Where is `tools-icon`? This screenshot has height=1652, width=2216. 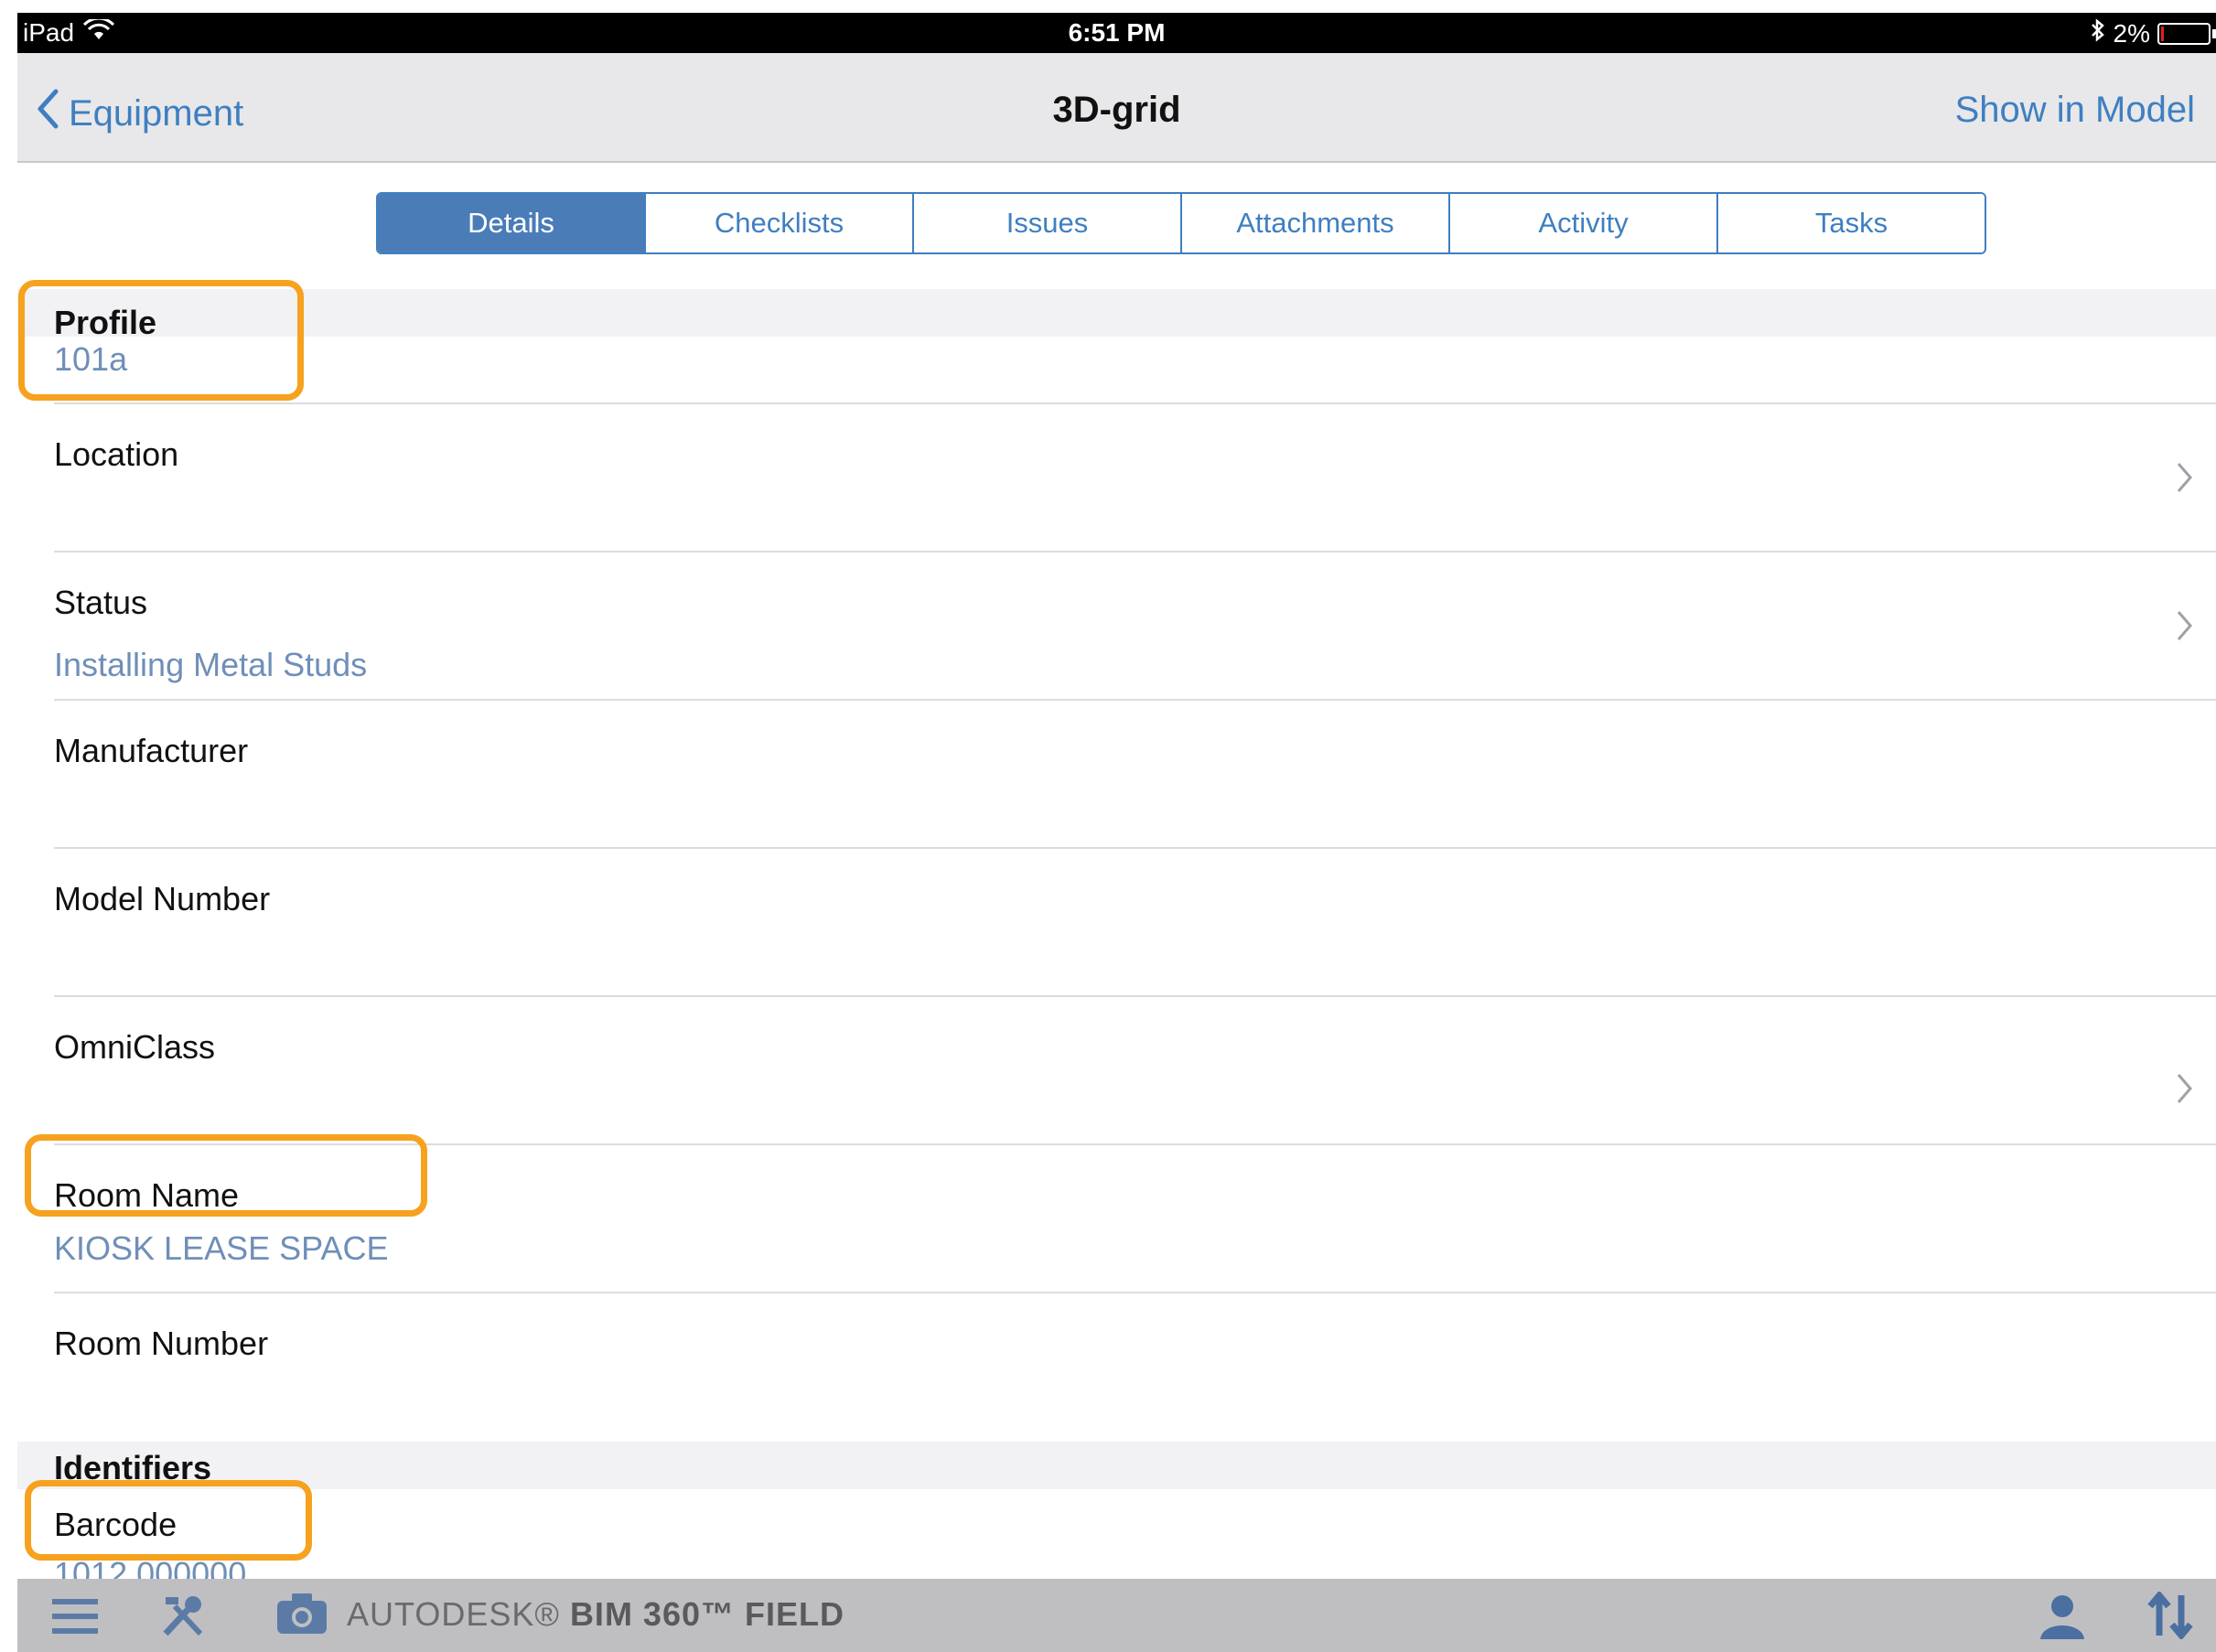
tools-icon is located at coordinates (183, 1617).